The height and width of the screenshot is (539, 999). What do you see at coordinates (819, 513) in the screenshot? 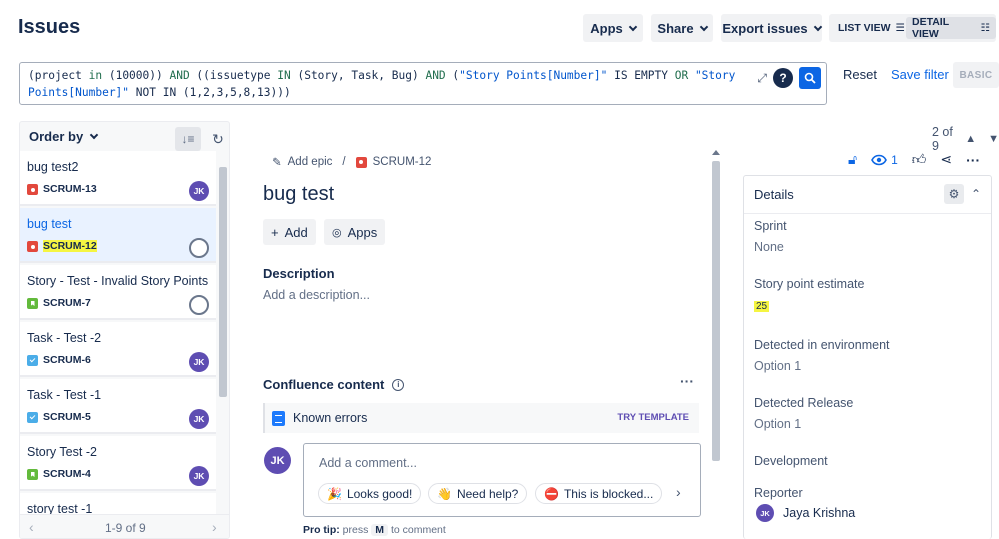
I see `reporter-name: Jaya Krishna` at bounding box center [819, 513].